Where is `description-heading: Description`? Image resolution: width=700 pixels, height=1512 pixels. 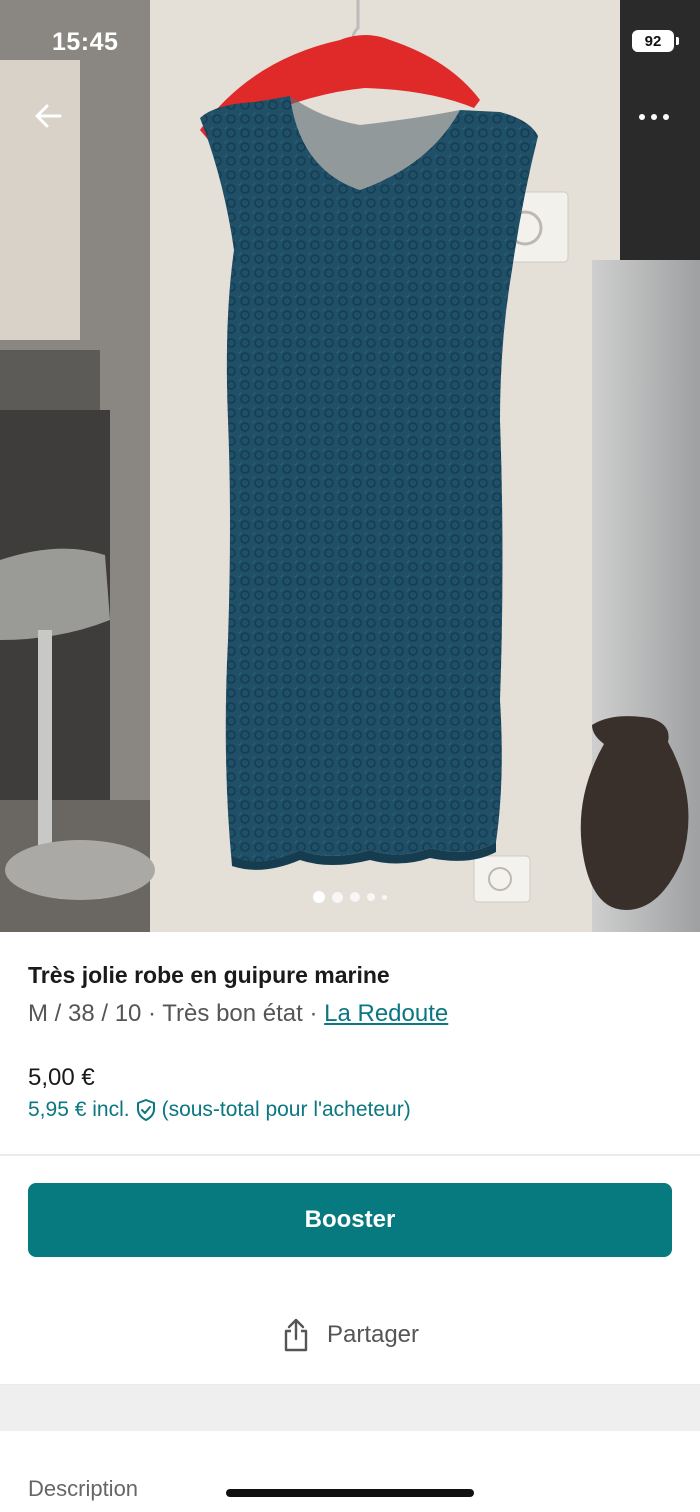 description-heading: Description is located at coordinates (83, 1488).